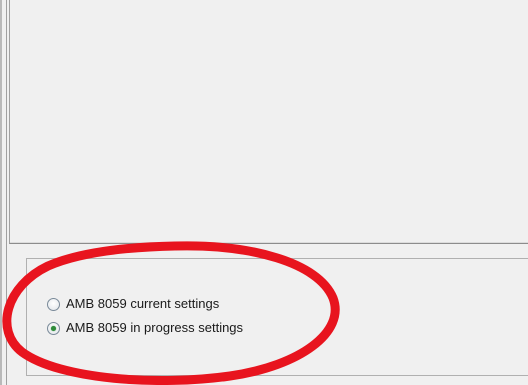  I want to click on radio-label: AMB 8059 in progress settings, so click(155, 327).